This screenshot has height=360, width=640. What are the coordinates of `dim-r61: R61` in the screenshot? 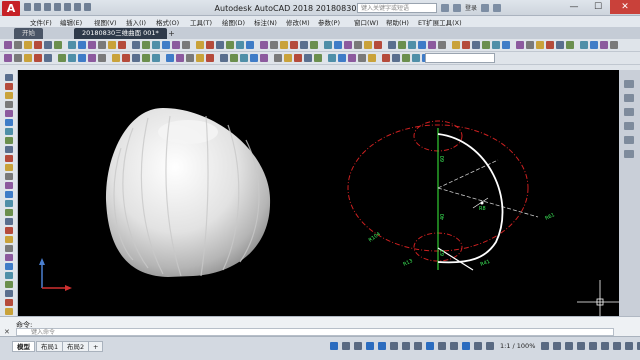 It's located at (549, 217).